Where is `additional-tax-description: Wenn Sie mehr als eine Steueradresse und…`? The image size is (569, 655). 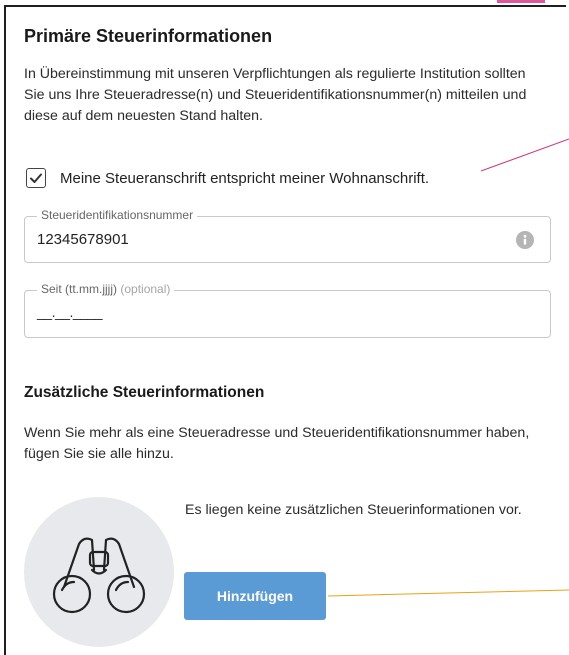
additional-tax-description: Wenn Sie mehr als eine Steueradresse und… is located at coordinates (277, 443).